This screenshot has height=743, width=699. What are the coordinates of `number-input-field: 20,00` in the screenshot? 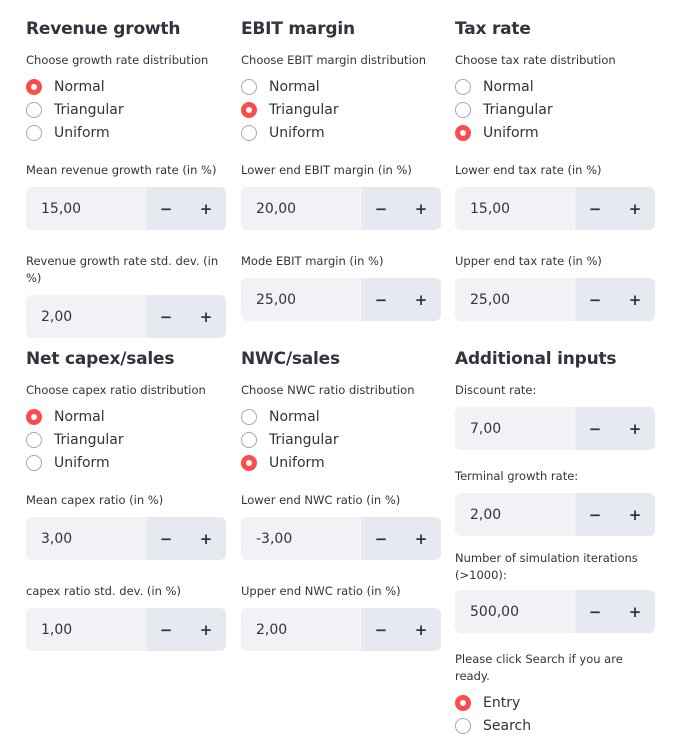 It's located at (300, 208).